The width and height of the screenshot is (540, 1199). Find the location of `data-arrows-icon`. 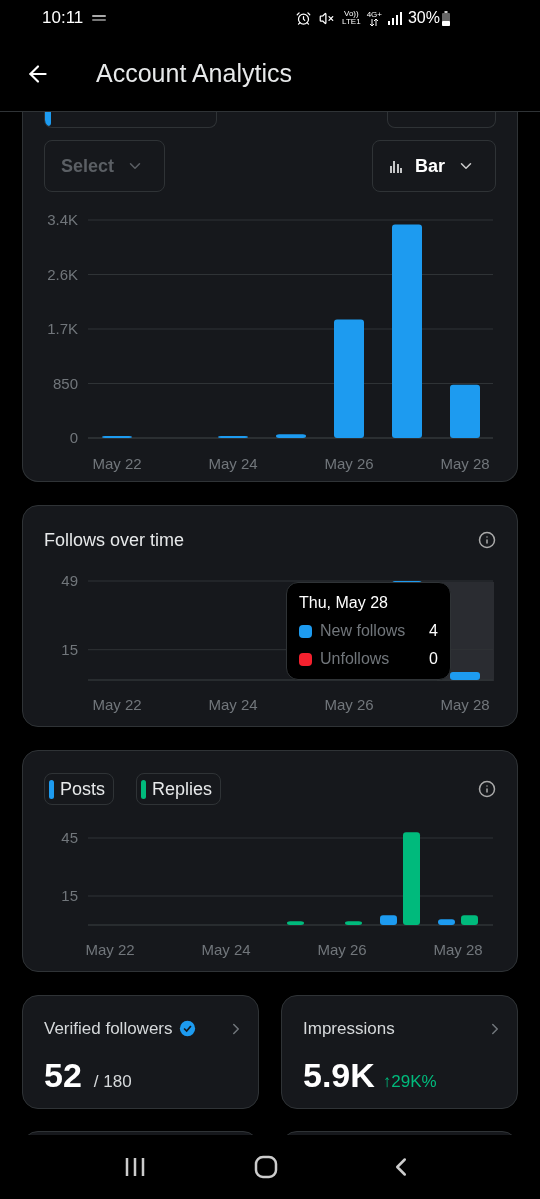

data-arrows-icon is located at coordinates (374, 22).